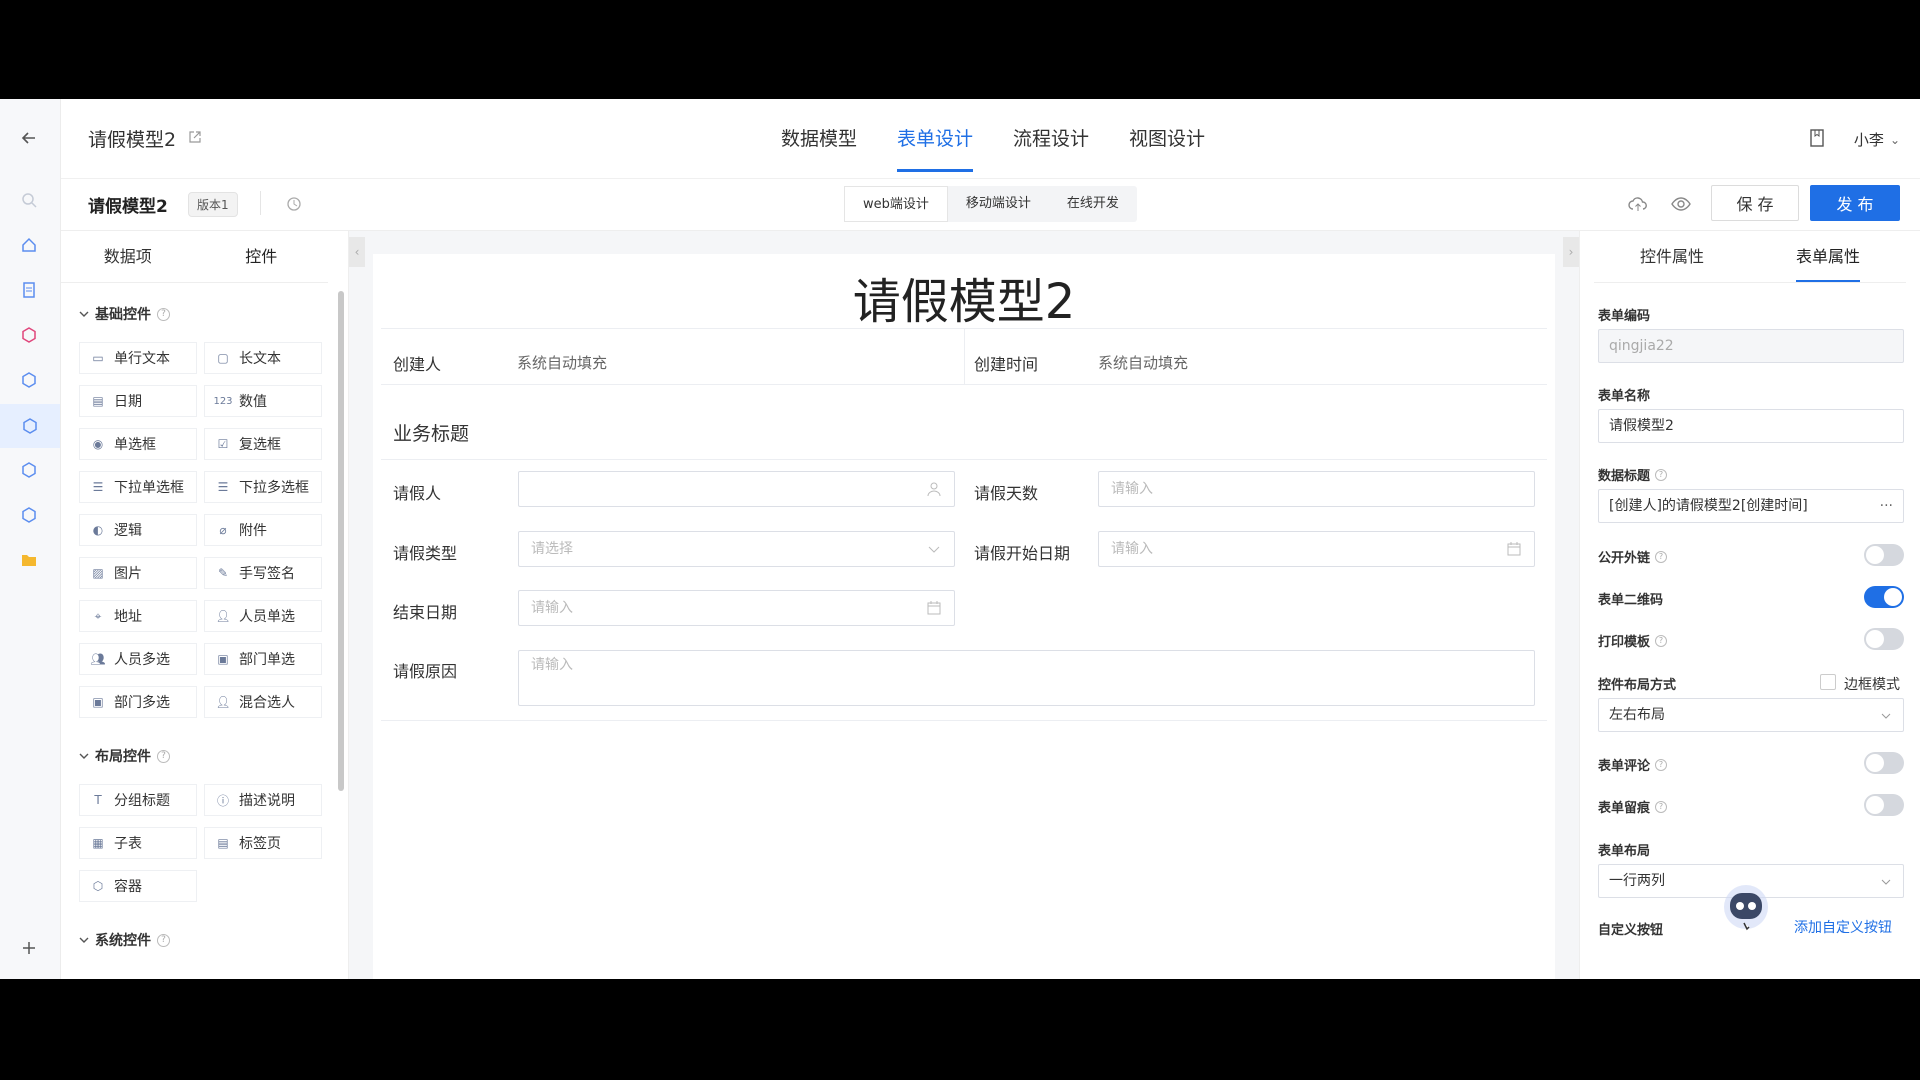 This screenshot has width=1920, height=1080. I want to click on created-time-label: 创建时间, so click(1006, 364).